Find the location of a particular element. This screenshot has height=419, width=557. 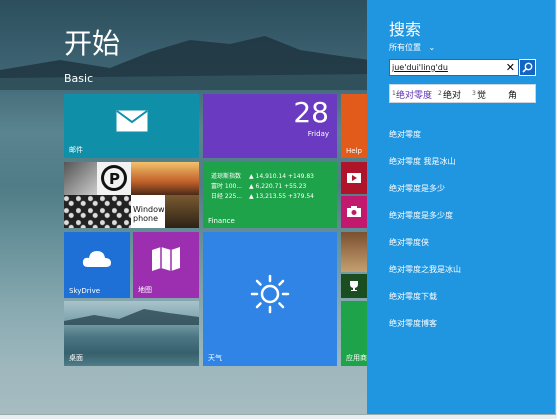

photo-bw-logo: P is located at coordinates (114, 178).